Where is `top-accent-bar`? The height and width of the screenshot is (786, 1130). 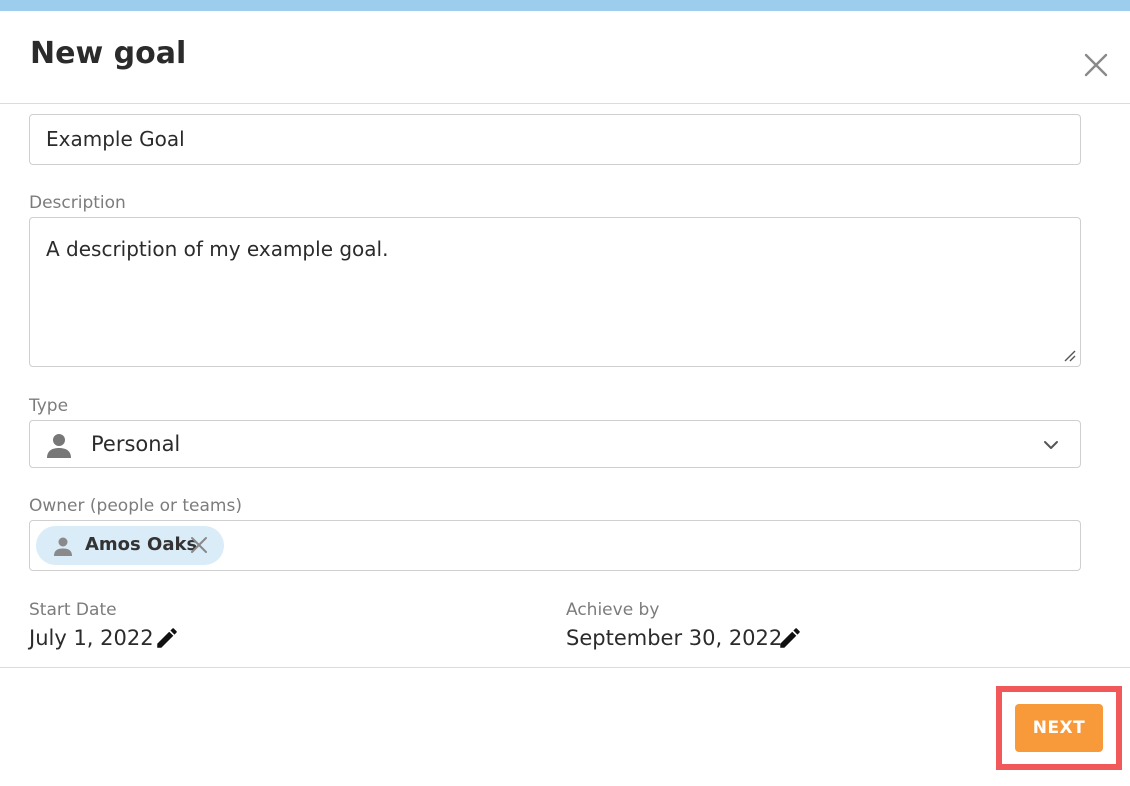 top-accent-bar is located at coordinates (565, 5).